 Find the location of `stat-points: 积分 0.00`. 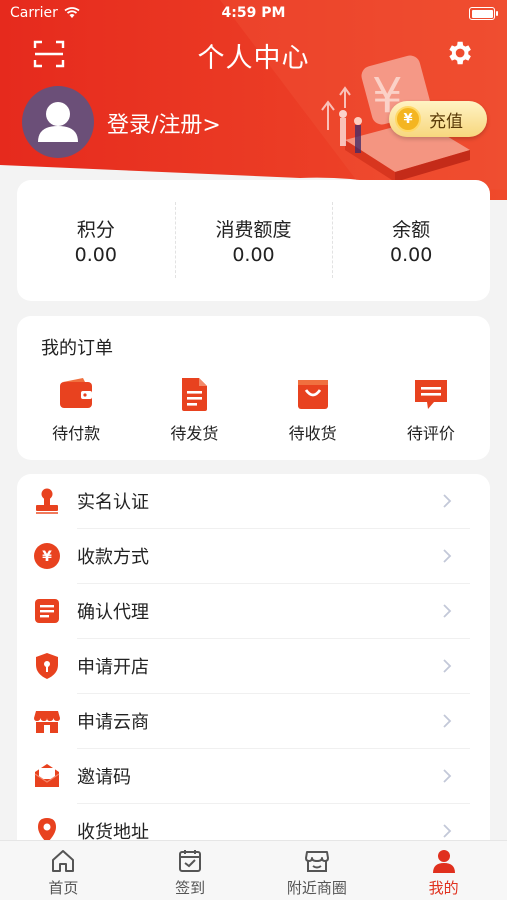

stat-points: 积分 0.00 is located at coordinates (96, 240).